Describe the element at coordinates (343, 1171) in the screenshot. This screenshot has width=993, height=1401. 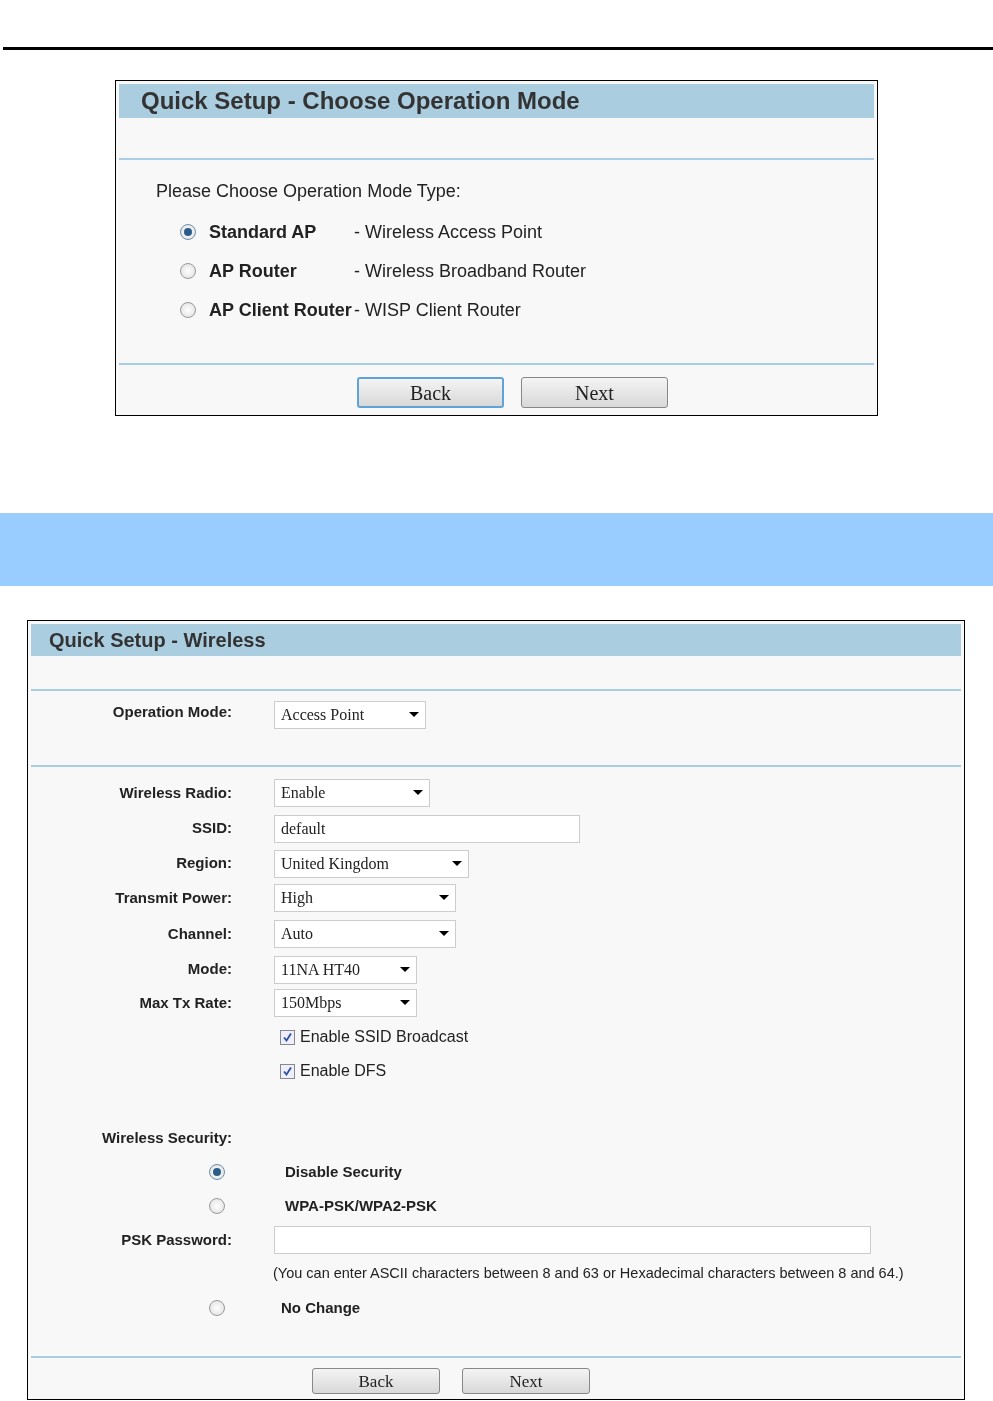
I see `option-label: Disable Security` at that location.